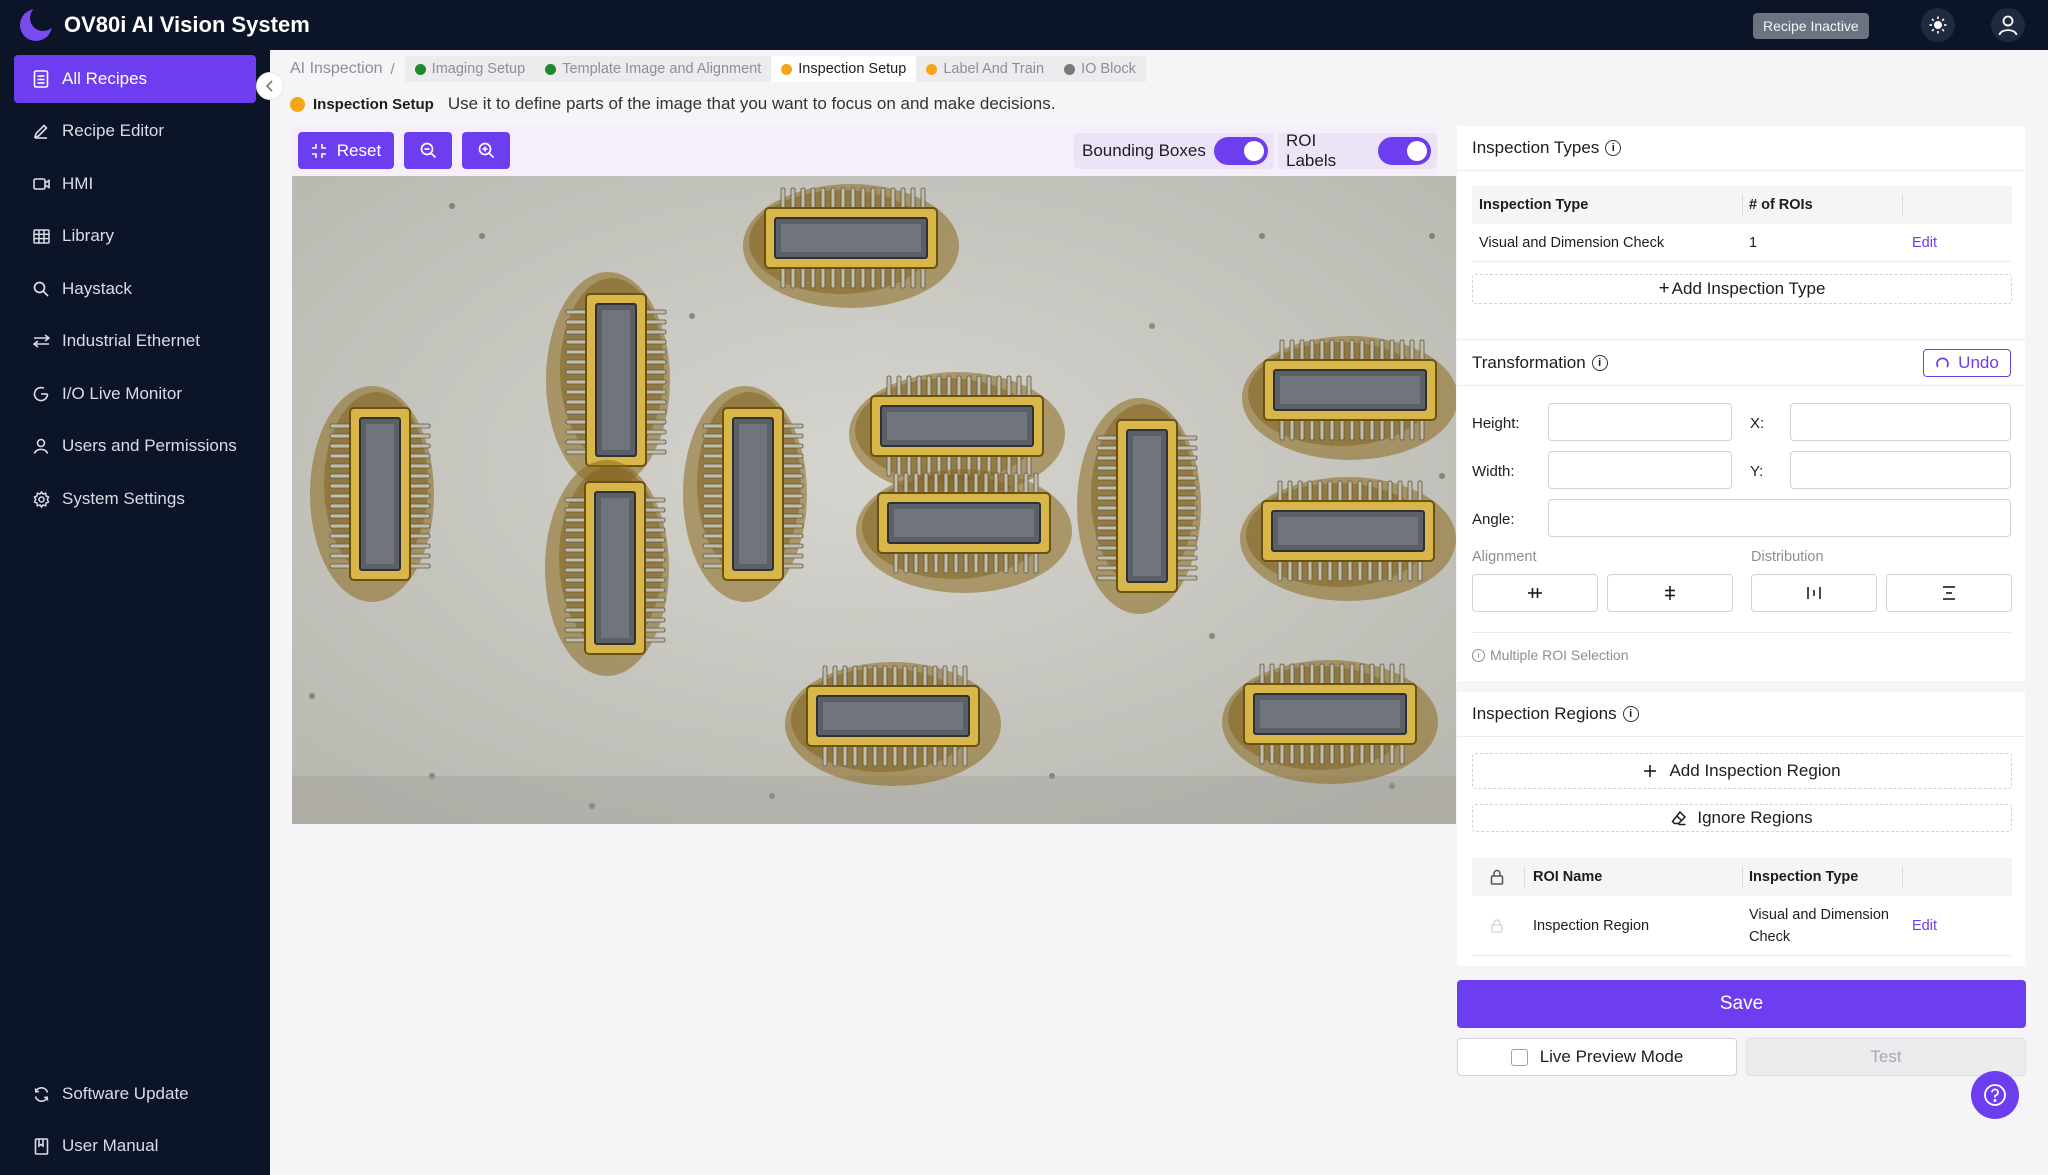 This screenshot has height=1175, width=2048. What do you see at coordinates (852, 69) in the screenshot?
I see `step-label: Inspection Setup` at bounding box center [852, 69].